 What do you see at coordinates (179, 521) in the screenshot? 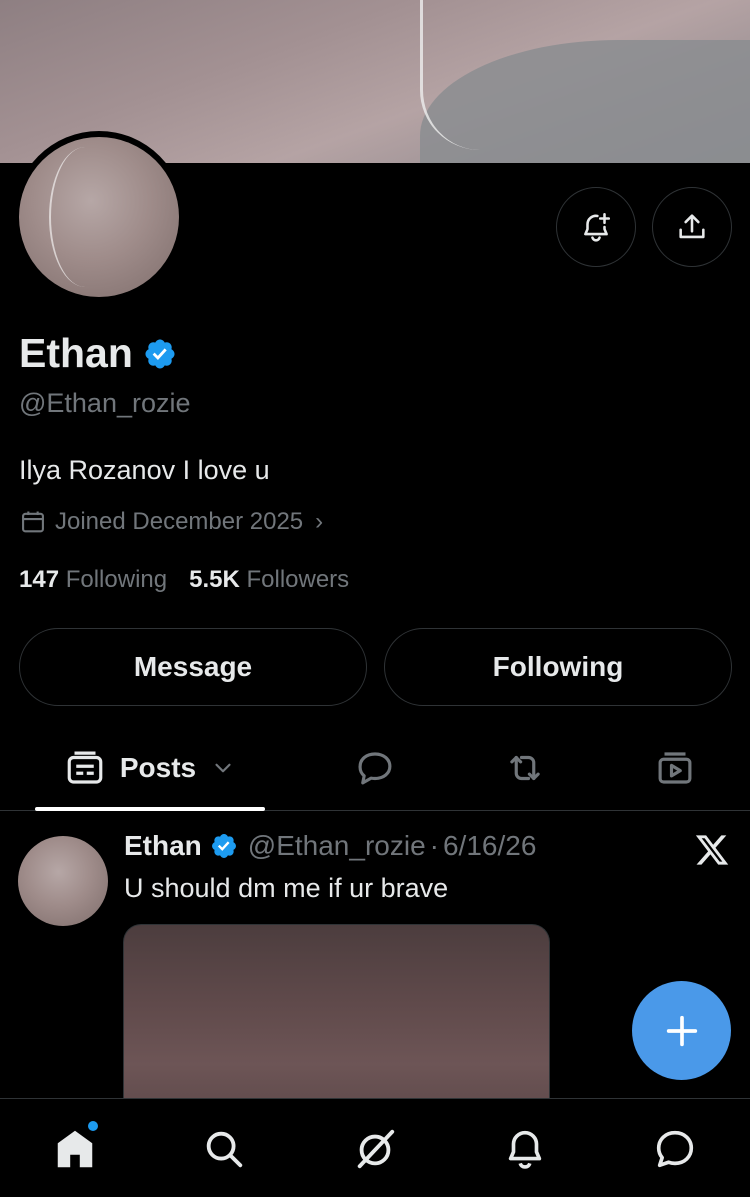
I see `joined-text: Joined December 2025` at bounding box center [179, 521].